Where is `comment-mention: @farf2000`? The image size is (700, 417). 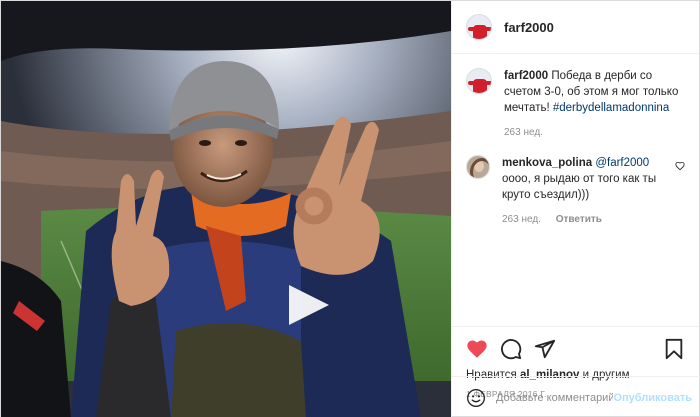
comment-mention: @farf2000 is located at coordinates (622, 163).